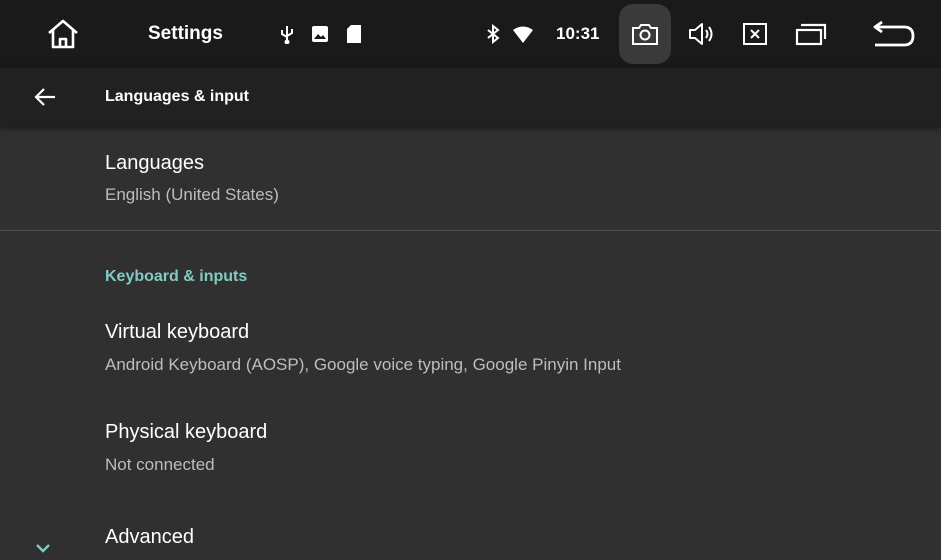 The image size is (941, 560). Describe the element at coordinates (470, 97) in the screenshot. I see `app-toolbar: Languages & input` at that location.